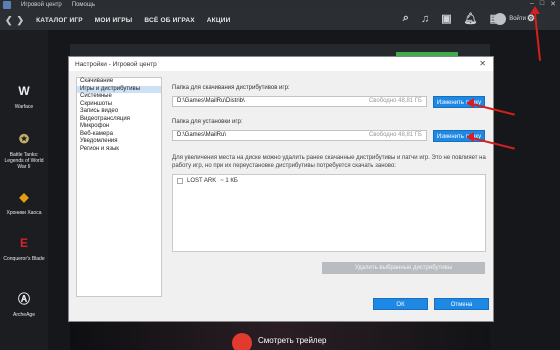 The height and width of the screenshot is (350, 560). Describe the element at coordinates (24, 213) in the screenshot. I see `game-label: Хроники Хаоса` at that location.